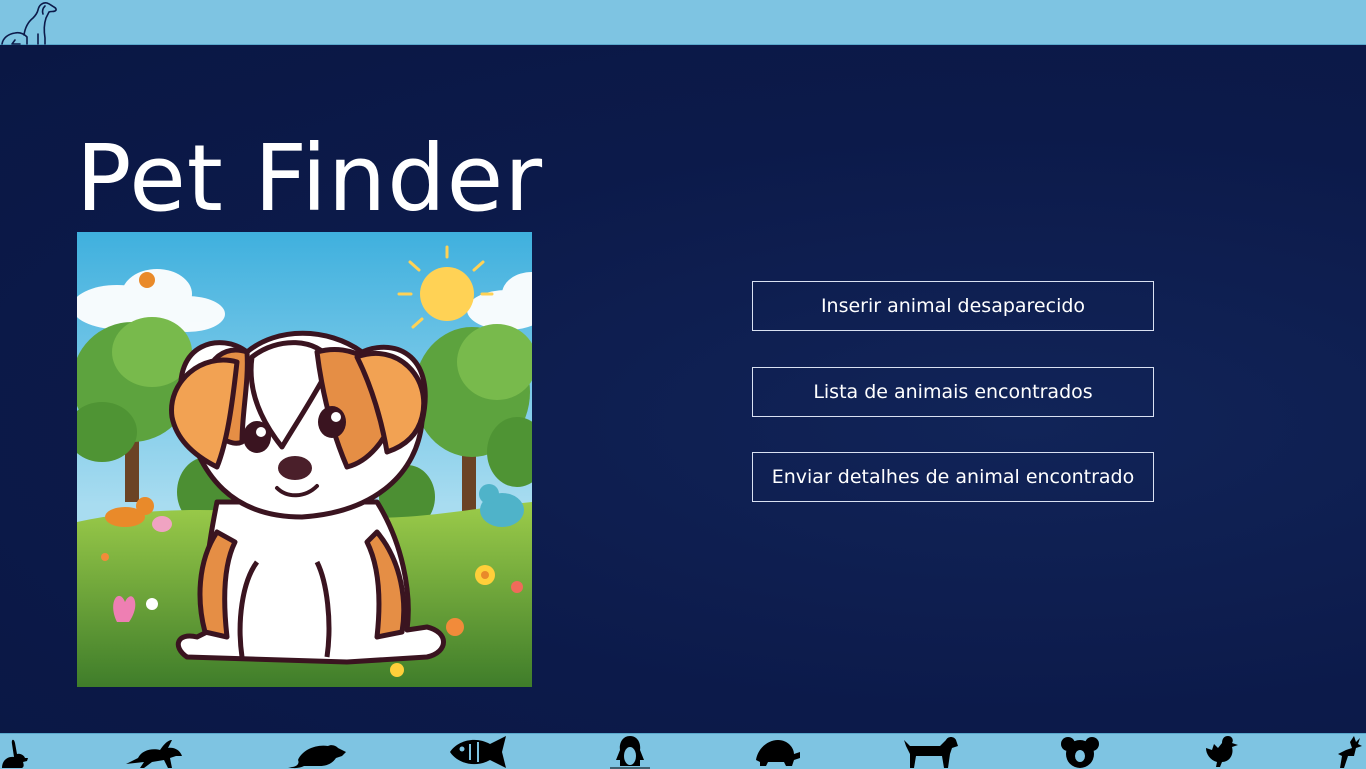 This screenshot has width=1366, height=769. What do you see at coordinates (953, 392) in the screenshot?
I see `found-animals-list-button: Lista de animais encontrados` at bounding box center [953, 392].